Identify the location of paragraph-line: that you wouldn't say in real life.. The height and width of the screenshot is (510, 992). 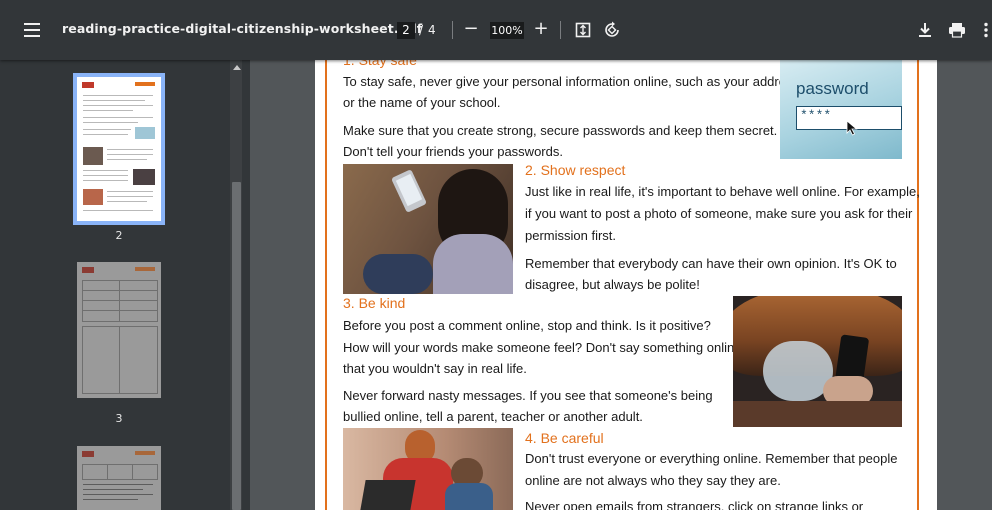
(435, 368).